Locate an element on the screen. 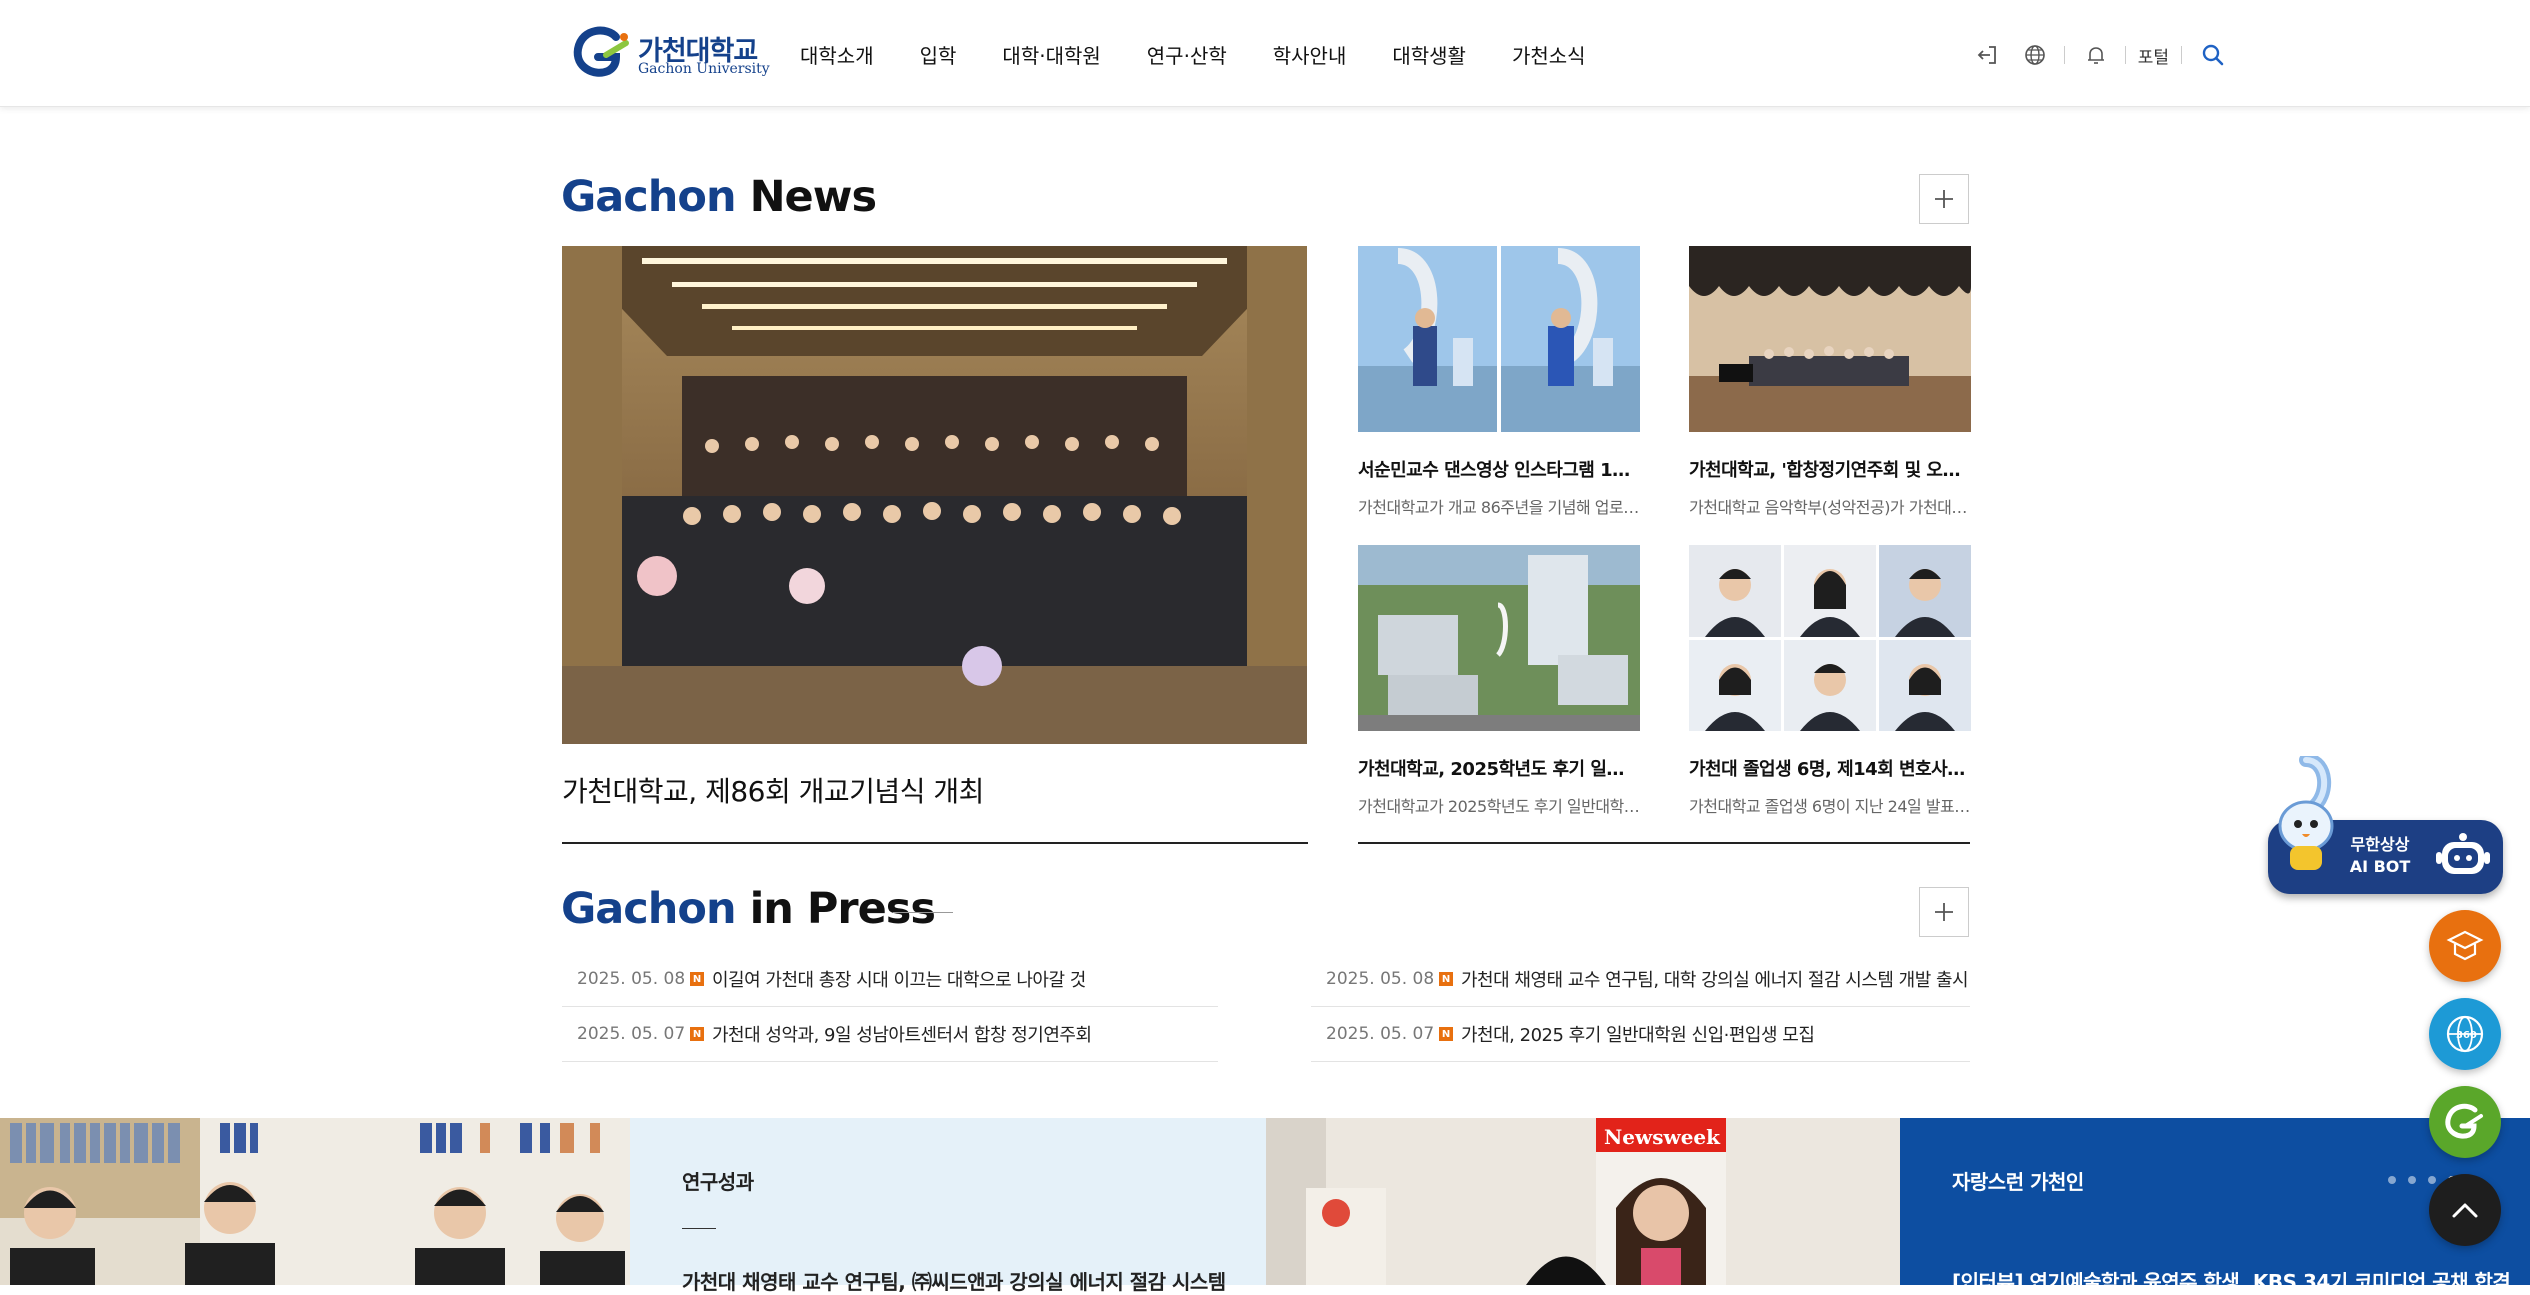 The width and height of the screenshot is (2530, 1295). gachon-g-icon is located at coordinates (2464, 1121).